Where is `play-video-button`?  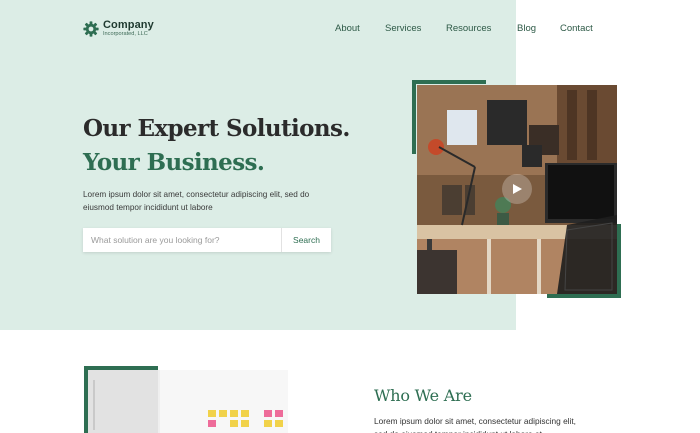 play-video-button is located at coordinates (517, 189).